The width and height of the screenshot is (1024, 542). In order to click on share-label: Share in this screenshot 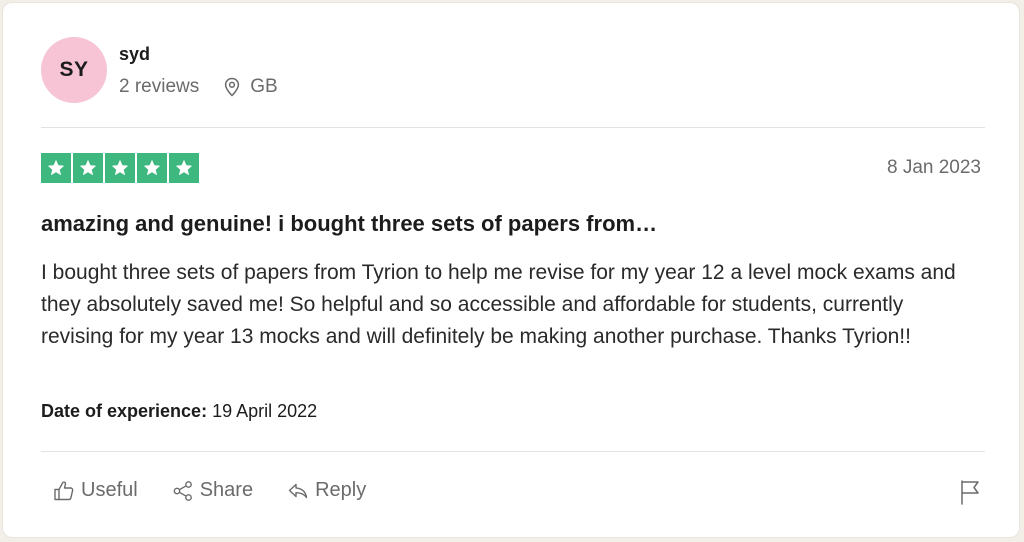, I will do `click(226, 490)`.